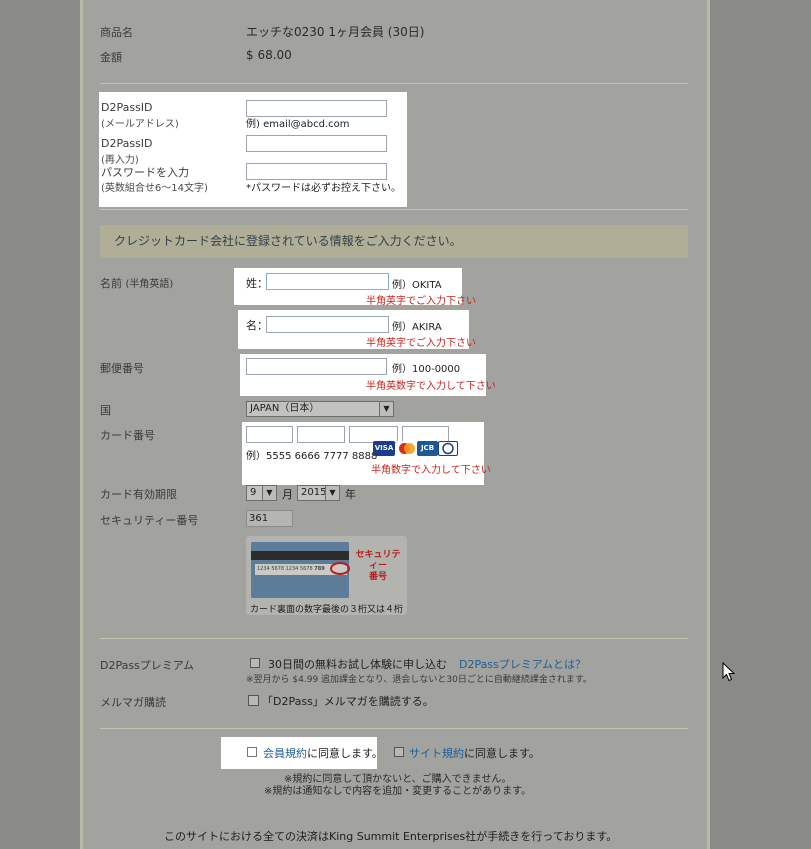 This screenshot has height=849, width=811. Describe the element at coordinates (312, 456) in the screenshot. I see `card-number-example: 例）5555 6666 7777 8888` at that location.